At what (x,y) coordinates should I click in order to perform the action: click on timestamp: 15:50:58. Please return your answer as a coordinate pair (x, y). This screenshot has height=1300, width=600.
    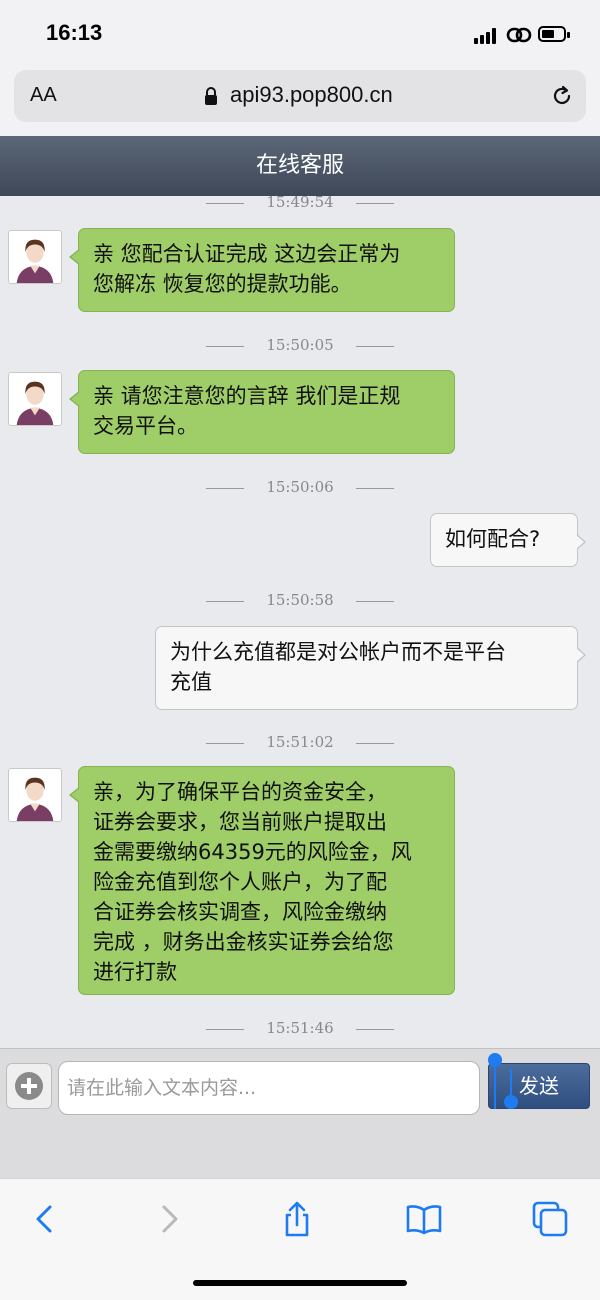
    Looking at the image, I should click on (300, 600).